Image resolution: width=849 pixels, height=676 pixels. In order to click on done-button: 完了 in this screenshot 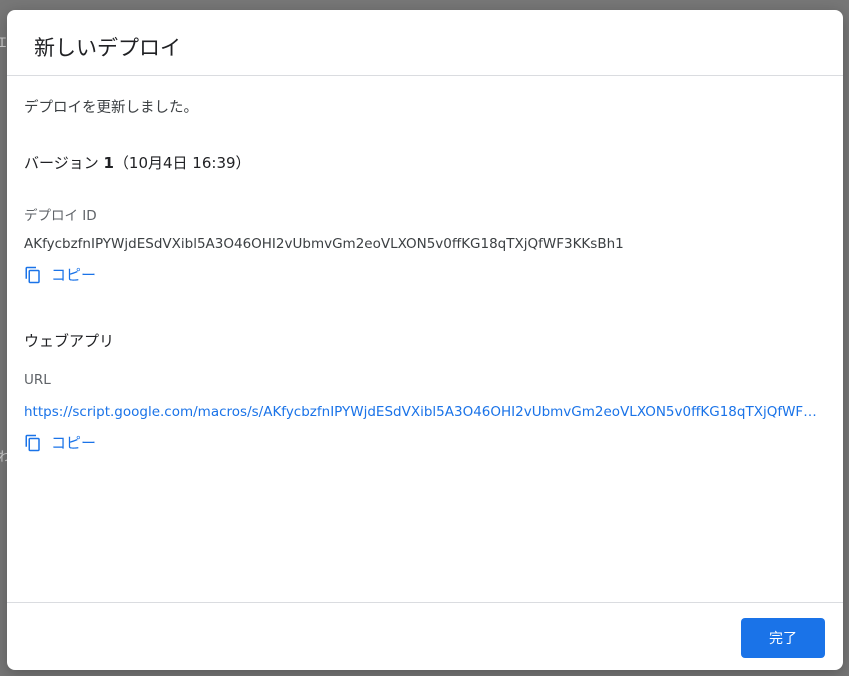, I will do `click(783, 638)`.